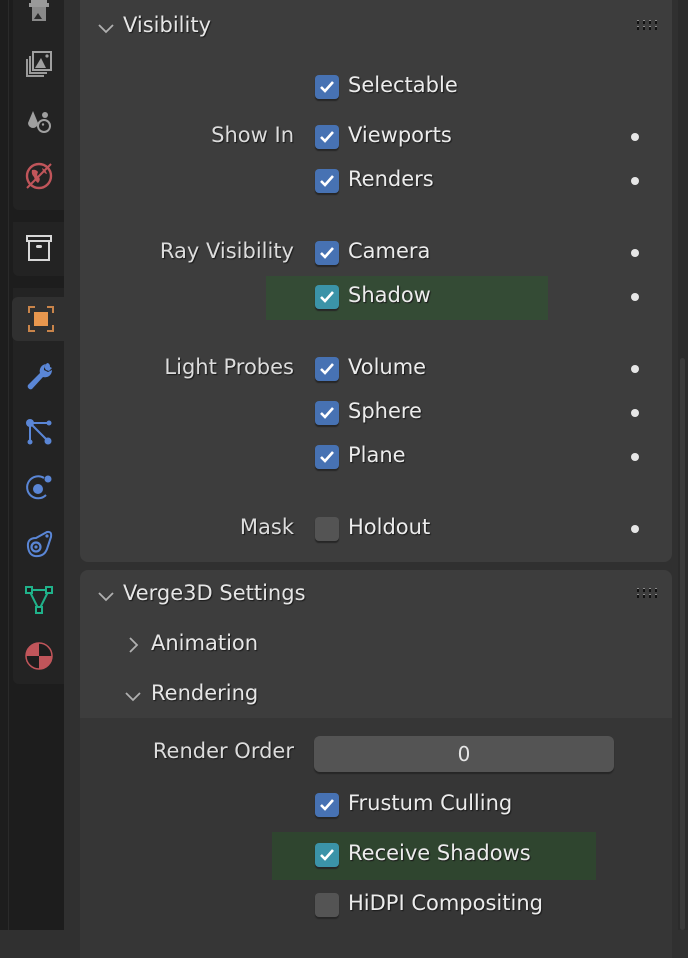 The width and height of the screenshot is (688, 958). I want to click on camera-checkbox, so click(327, 253).